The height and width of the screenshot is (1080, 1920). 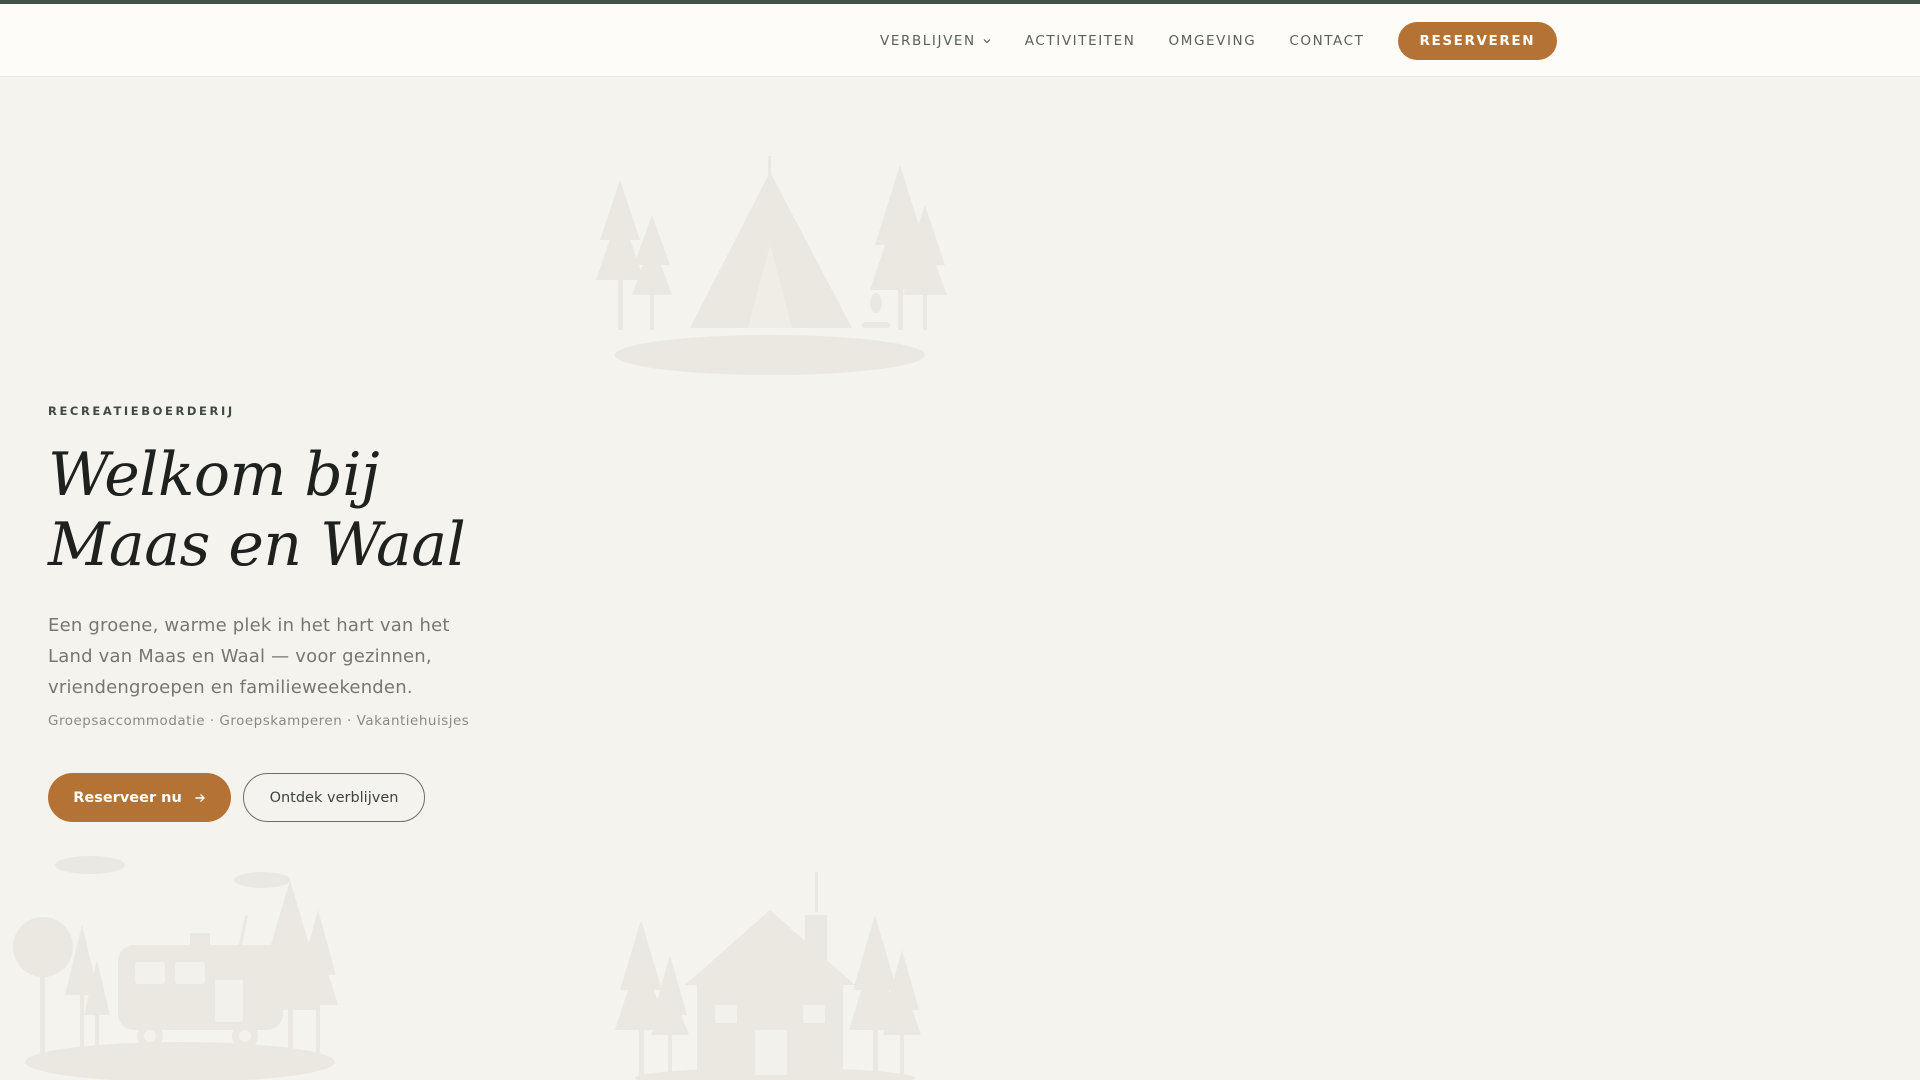 I want to click on chevron-down-icon, so click(x=987, y=40).